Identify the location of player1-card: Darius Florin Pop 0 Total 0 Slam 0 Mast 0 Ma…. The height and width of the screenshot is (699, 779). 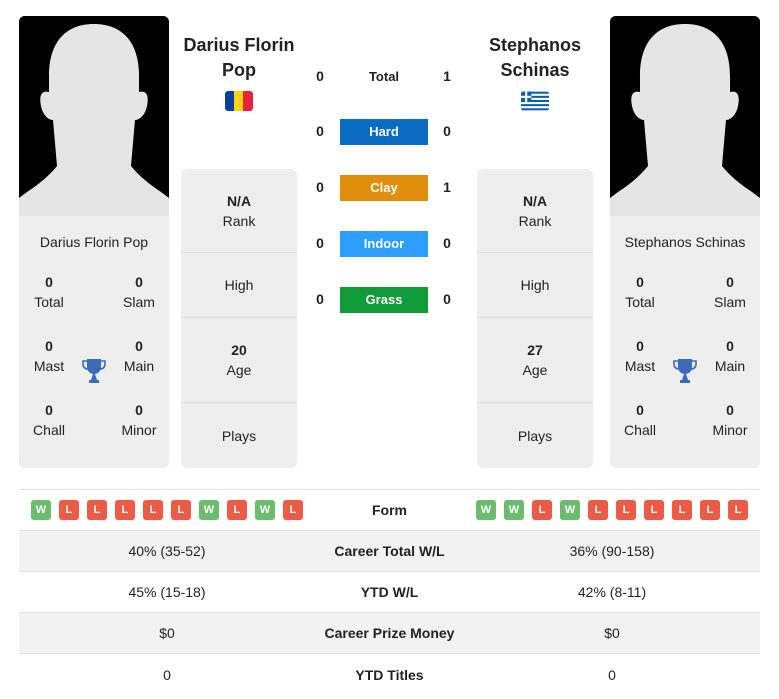
(94, 242).